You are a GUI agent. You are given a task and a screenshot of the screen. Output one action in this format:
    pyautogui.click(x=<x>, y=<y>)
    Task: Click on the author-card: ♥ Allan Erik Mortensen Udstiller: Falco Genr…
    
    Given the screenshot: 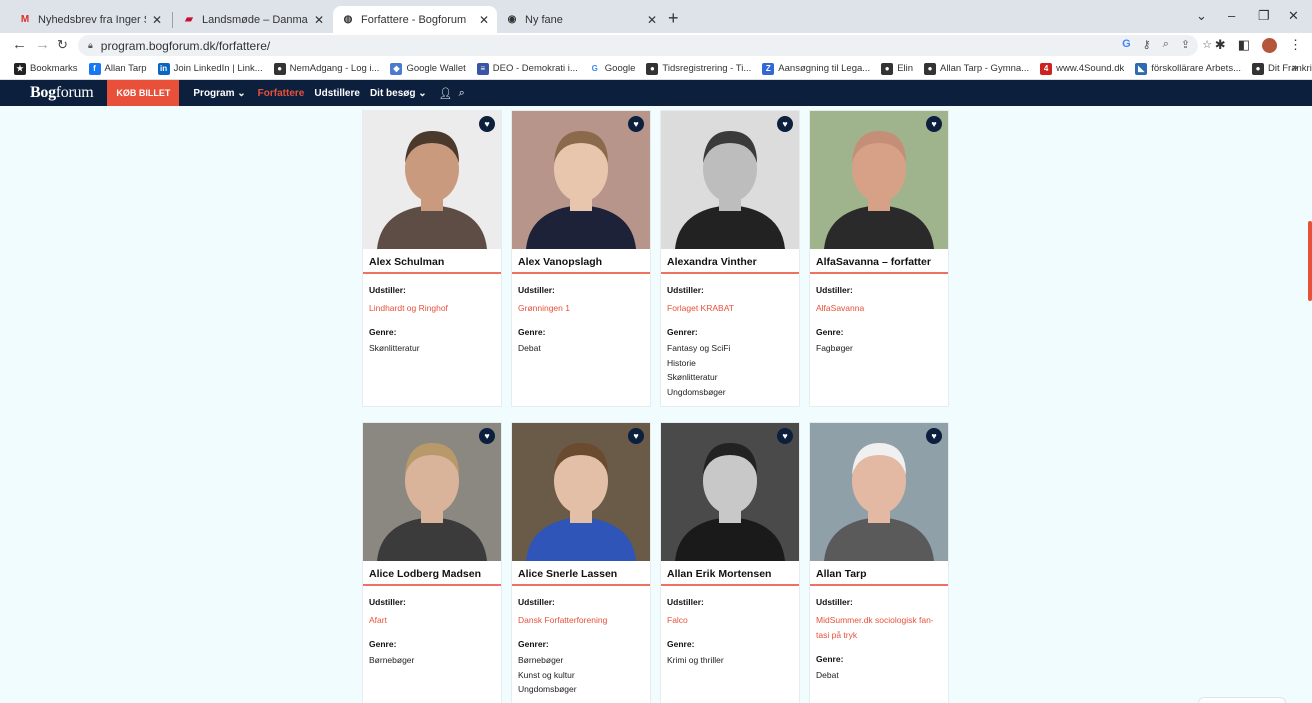 What is the action you would take?
    pyautogui.click(x=730, y=562)
    